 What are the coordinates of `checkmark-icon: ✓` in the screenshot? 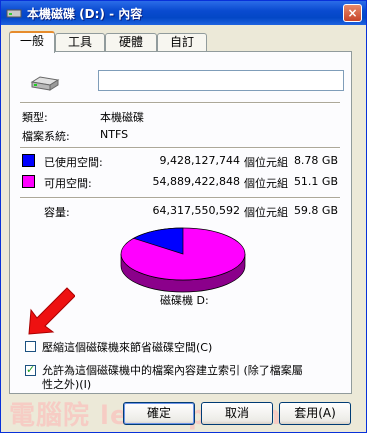 It's located at (31, 369).